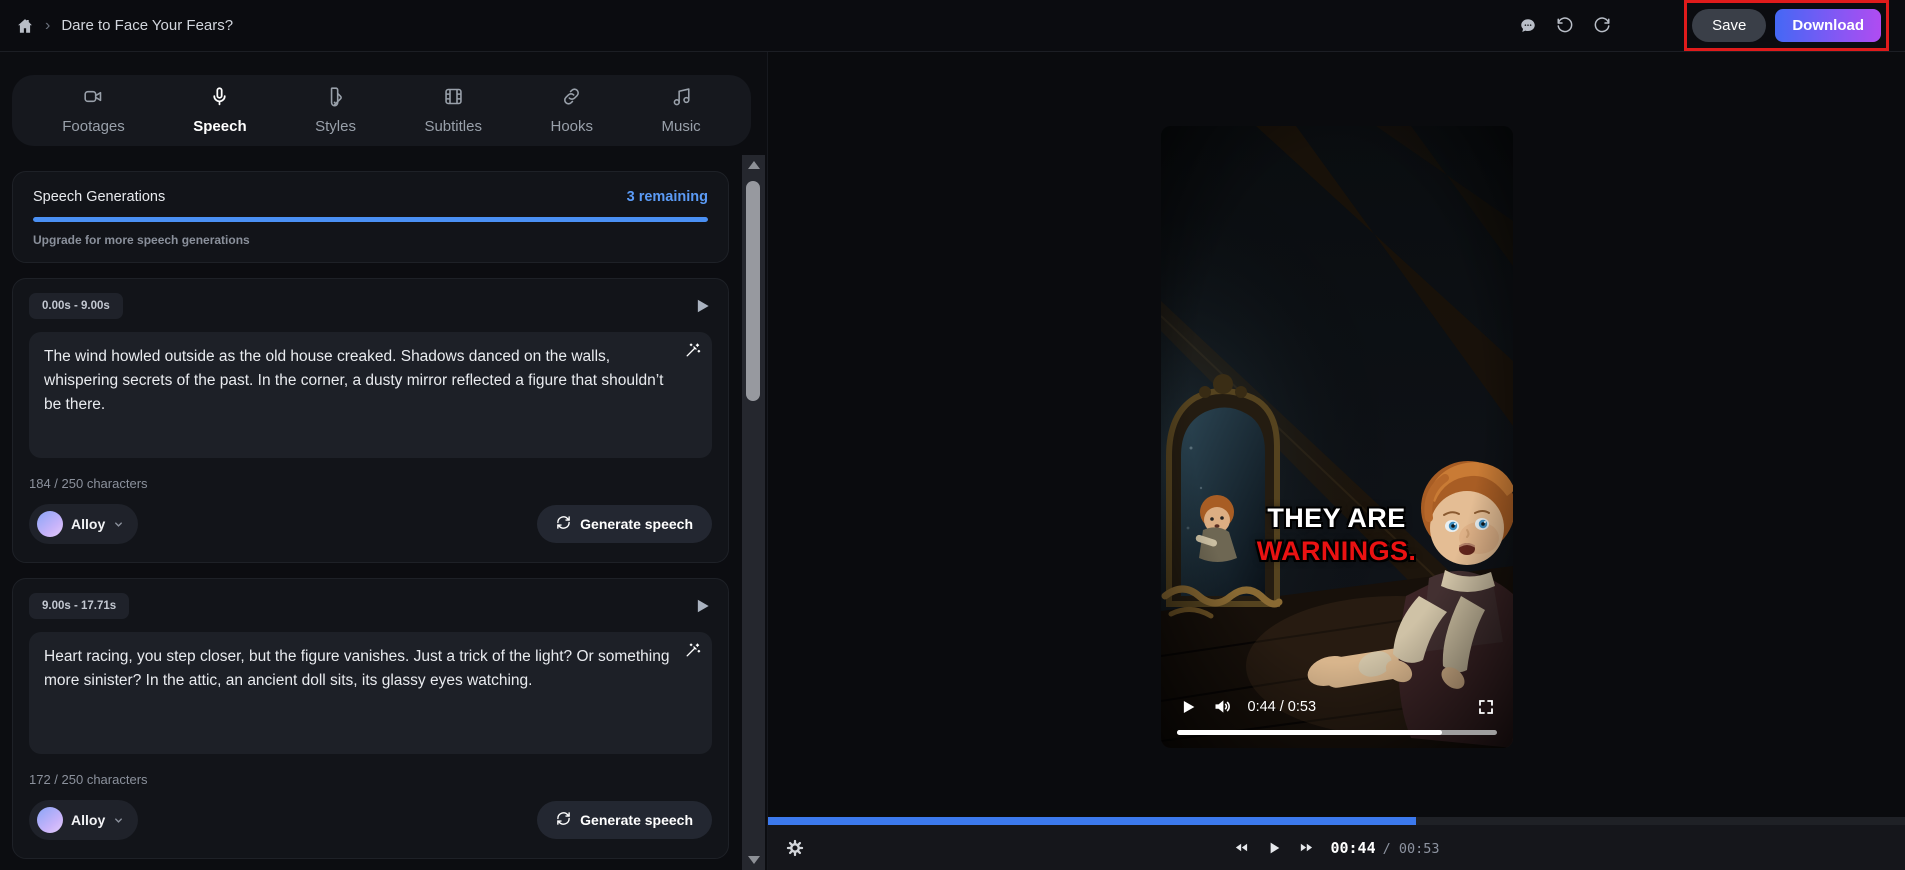 Image resolution: width=1905 pixels, height=870 pixels. I want to click on top-bar: › Dare to Face Your Fears? Save Download, so click(952, 26).